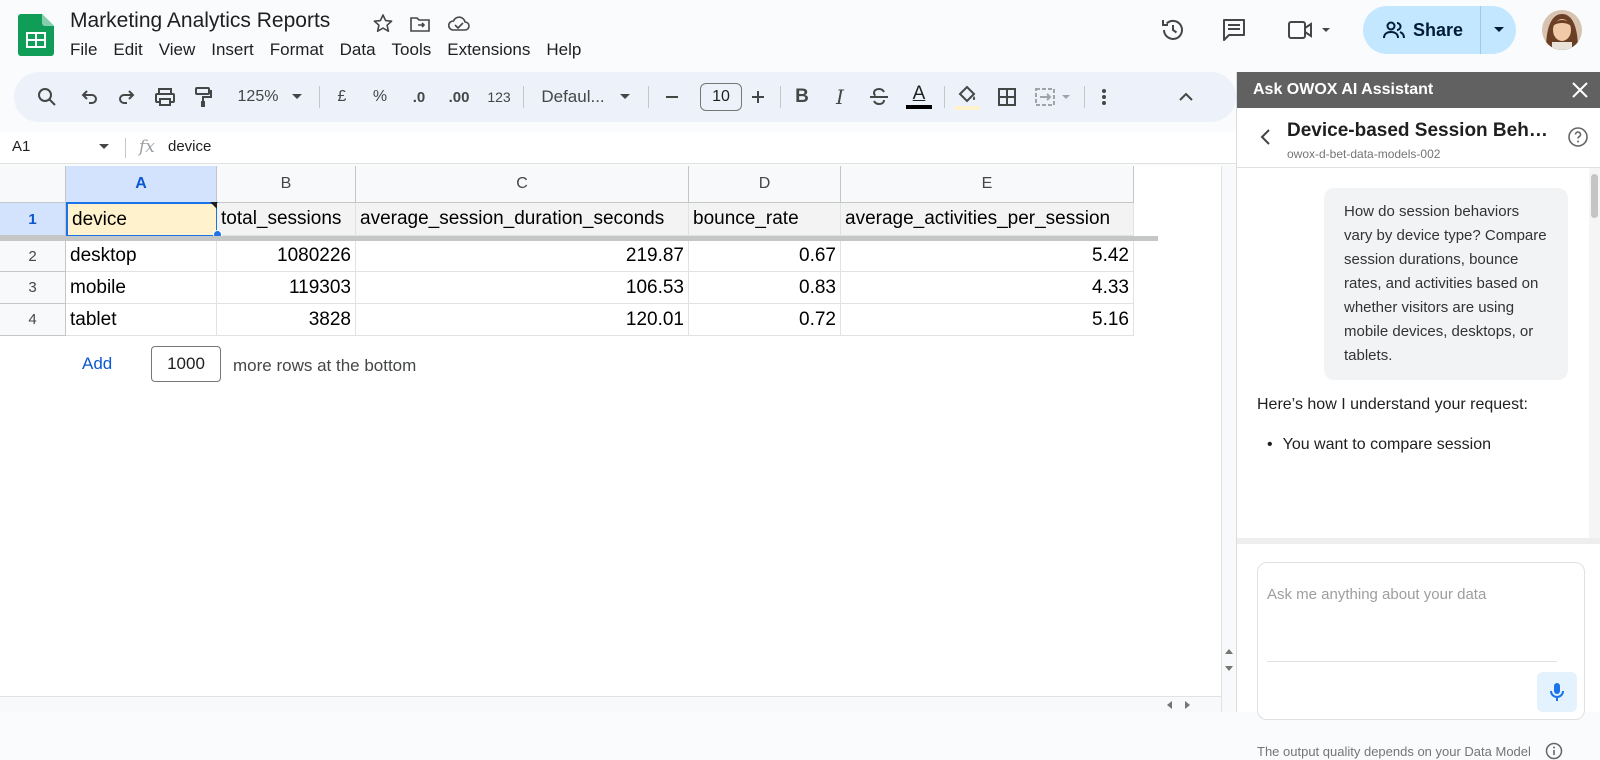 The height and width of the screenshot is (760, 1600). What do you see at coordinates (258, 97) in the screenshot?
I see `zoom-select: 125%` at bounding box center [258, 97].